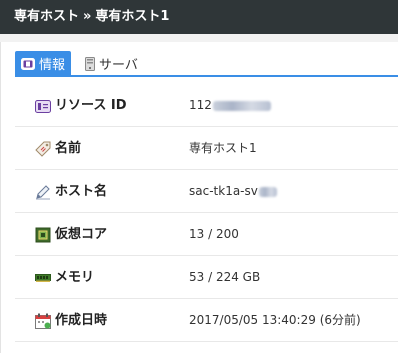  I want to click on cpu-chip-icon, so click(43, 235).